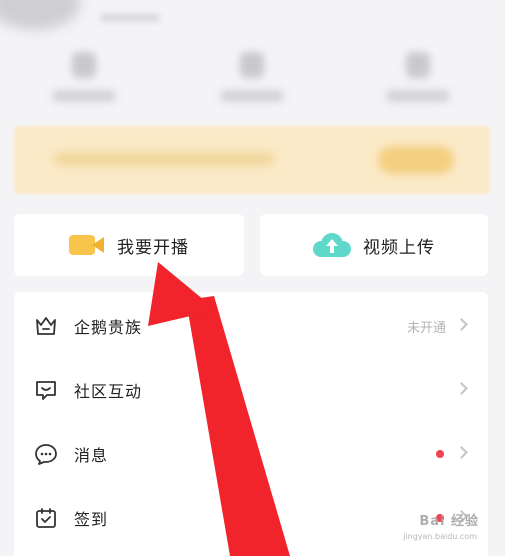  What do you see at coordinates (440, 536) in the screenshot?
I see `watermark-url: jingyan.baidu.com` at bounding box center [440, 536].